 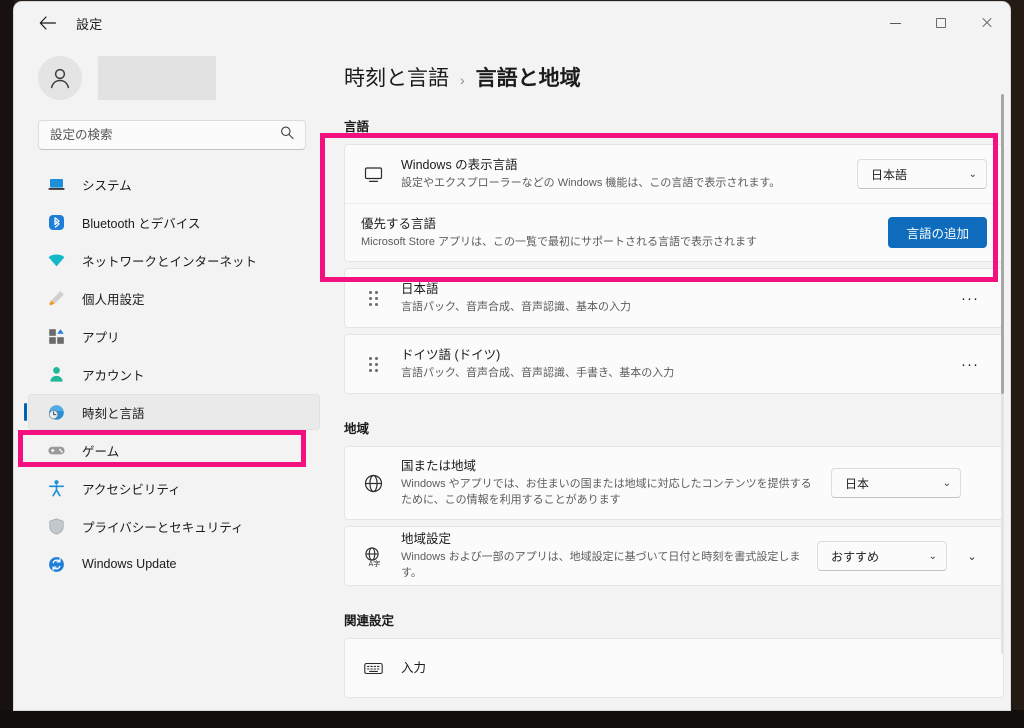 I want to click on sidebar-item-label: アカウント, so click(x=113, y=375).